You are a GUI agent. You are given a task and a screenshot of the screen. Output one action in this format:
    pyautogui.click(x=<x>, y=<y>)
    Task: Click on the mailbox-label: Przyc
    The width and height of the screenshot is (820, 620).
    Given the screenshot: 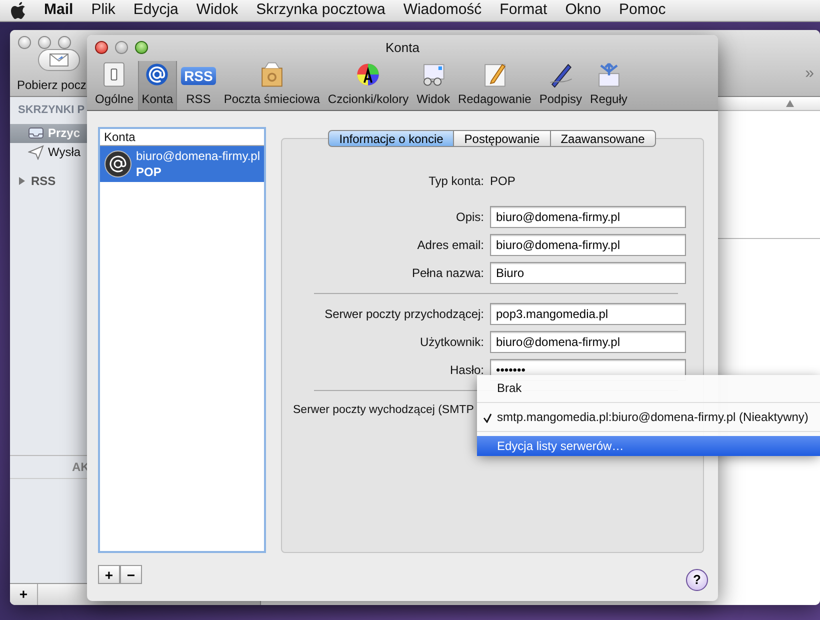 What is the action you would take?
    pyautogui.click(x=64, y=133)
    